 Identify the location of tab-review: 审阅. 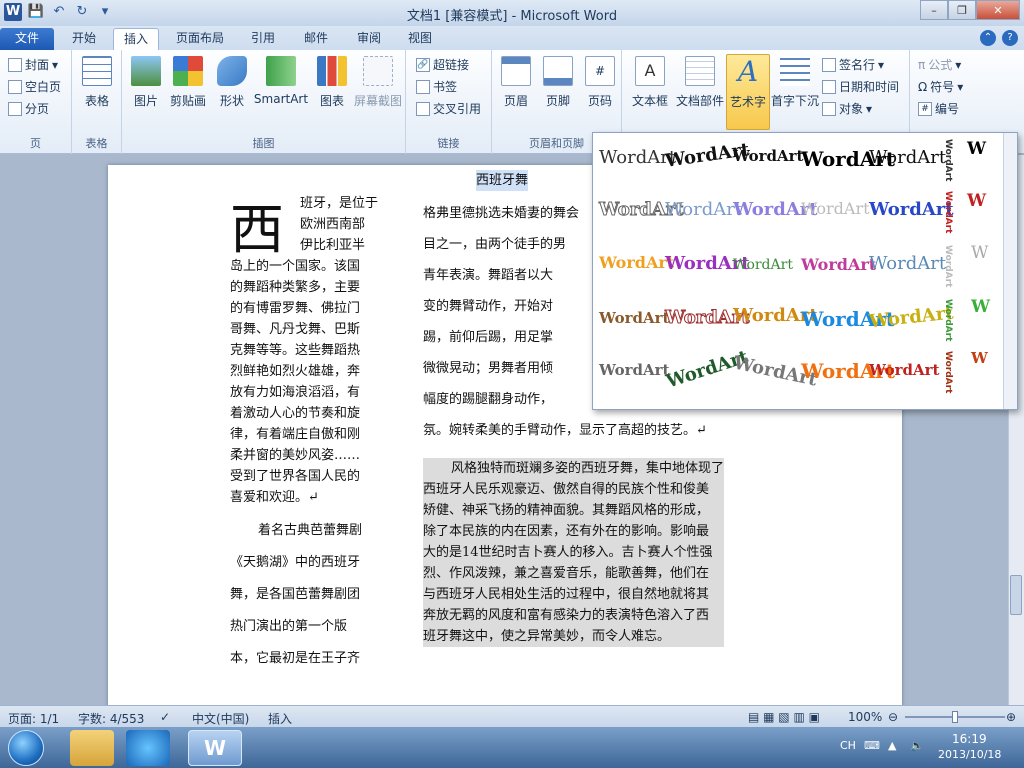
(369, 39).